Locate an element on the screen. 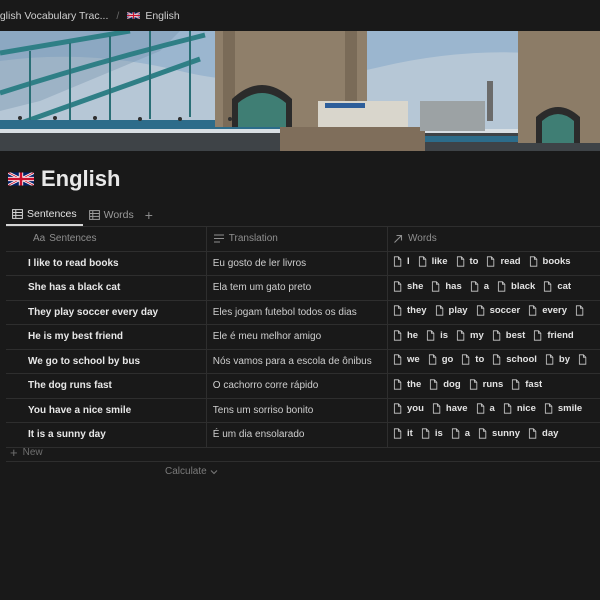  translation-cell: O cachorro corre rápido is located at coordinates (297, 386).